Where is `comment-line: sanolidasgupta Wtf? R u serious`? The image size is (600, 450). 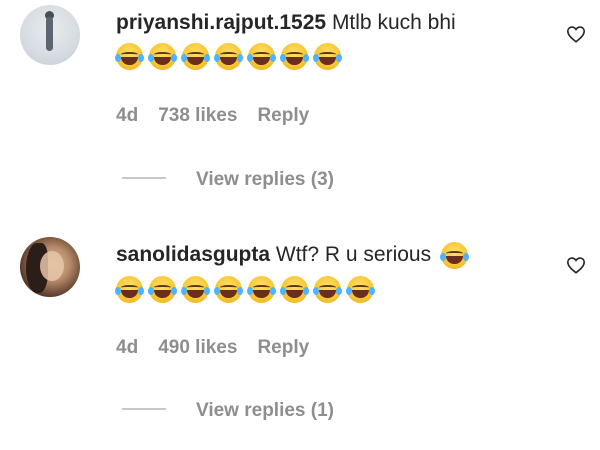 comment-line: sanolidasgupta Wtf? R u serious is located at coordinates (295, 255).